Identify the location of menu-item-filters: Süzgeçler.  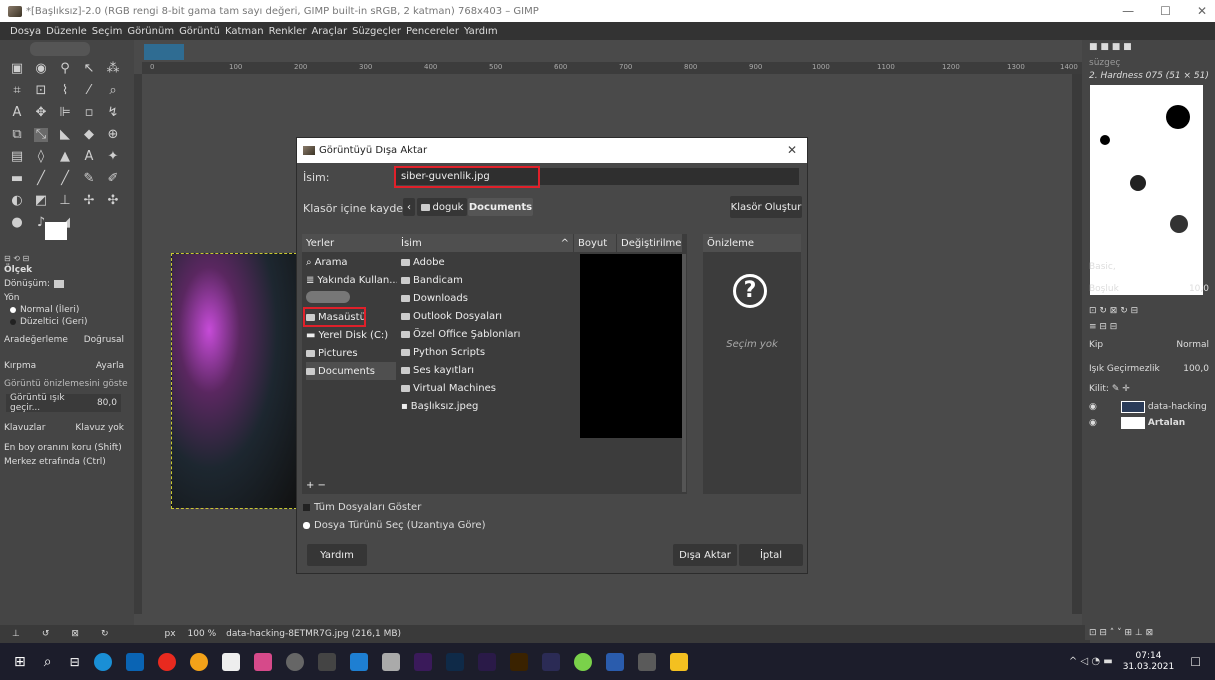
(376, 31).